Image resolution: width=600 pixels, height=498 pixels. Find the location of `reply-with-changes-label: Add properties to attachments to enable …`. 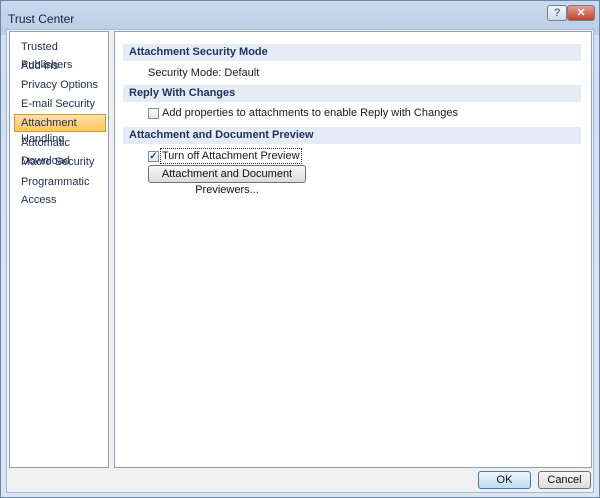

reply-with-changes-label: Add properties to attachments to enable … is located at coordinates (310, 113).